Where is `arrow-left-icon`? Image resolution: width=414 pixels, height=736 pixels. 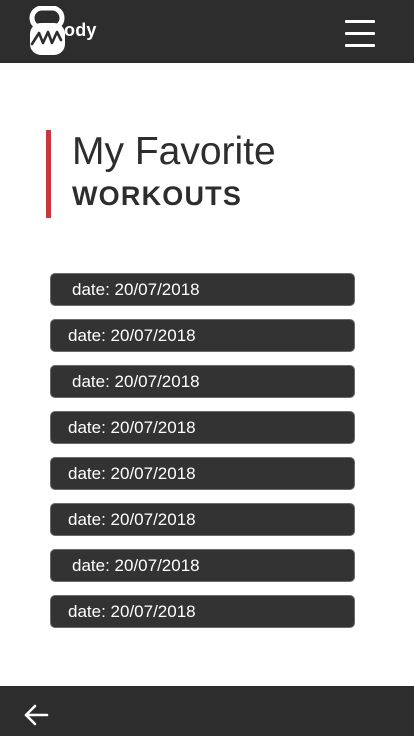
arrow-left-icon is located at coordinates (36, 715).